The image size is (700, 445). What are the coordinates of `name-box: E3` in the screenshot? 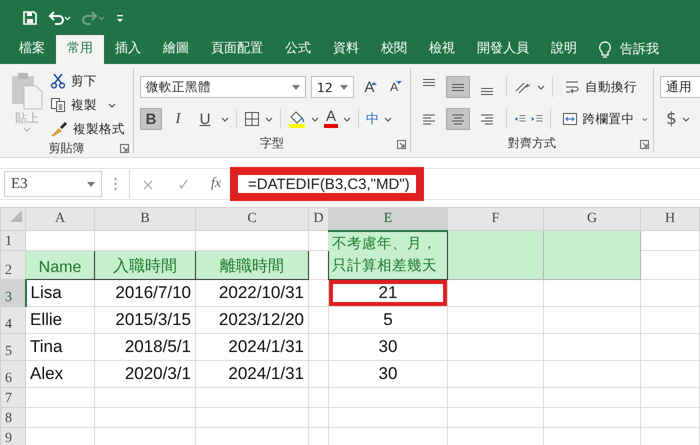 It's located at (53, 184).